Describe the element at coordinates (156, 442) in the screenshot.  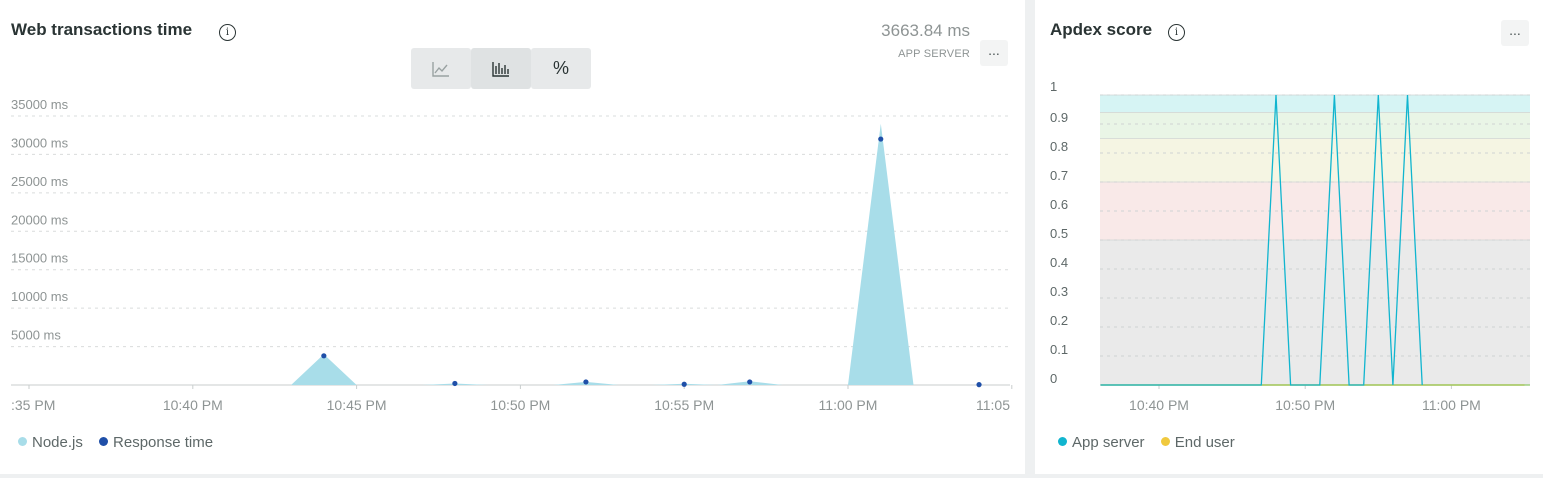
I see `legend-item-response-time: Response time` at that location.